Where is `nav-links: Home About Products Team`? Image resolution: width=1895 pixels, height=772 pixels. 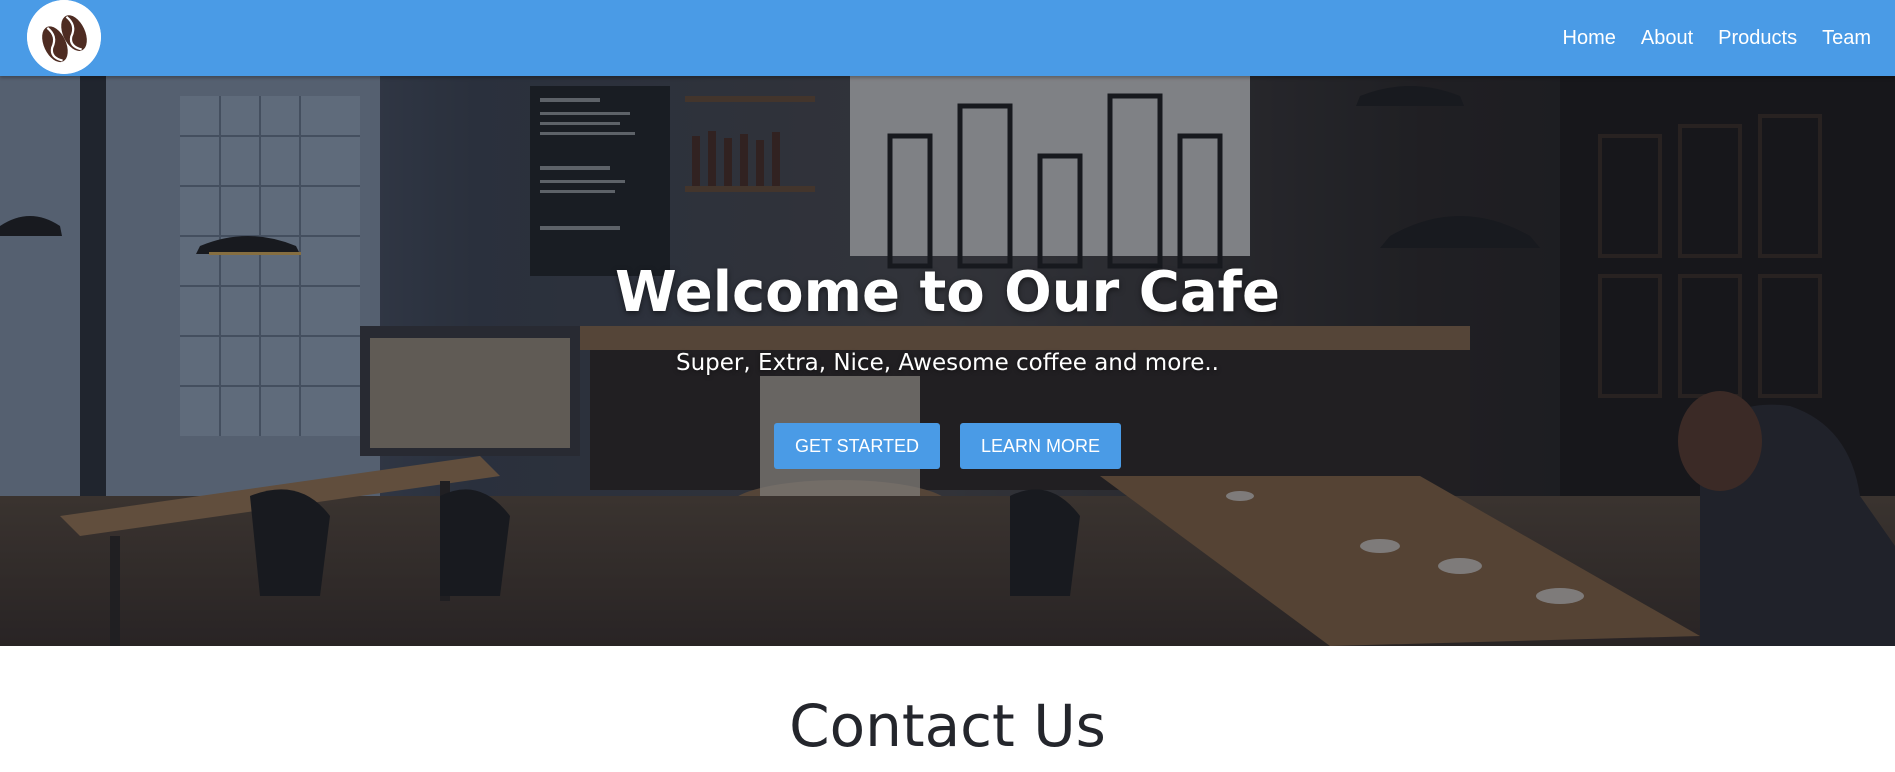 nav-links: Home About Products Team is located at coordinates (1704, 38).